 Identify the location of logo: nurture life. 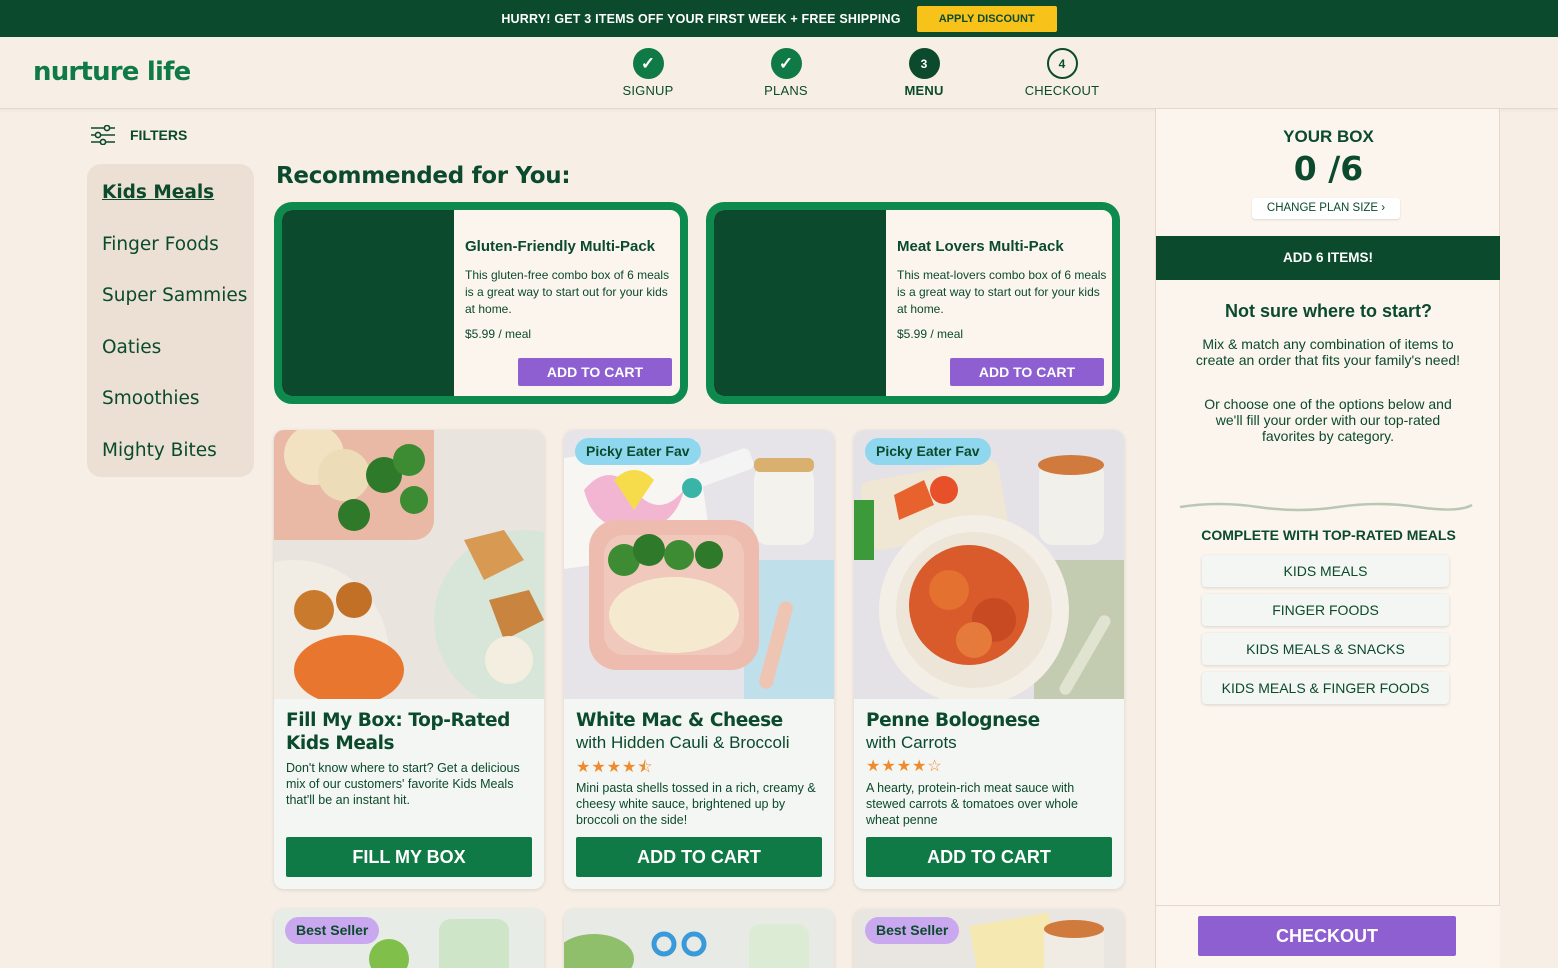
(112, 72).